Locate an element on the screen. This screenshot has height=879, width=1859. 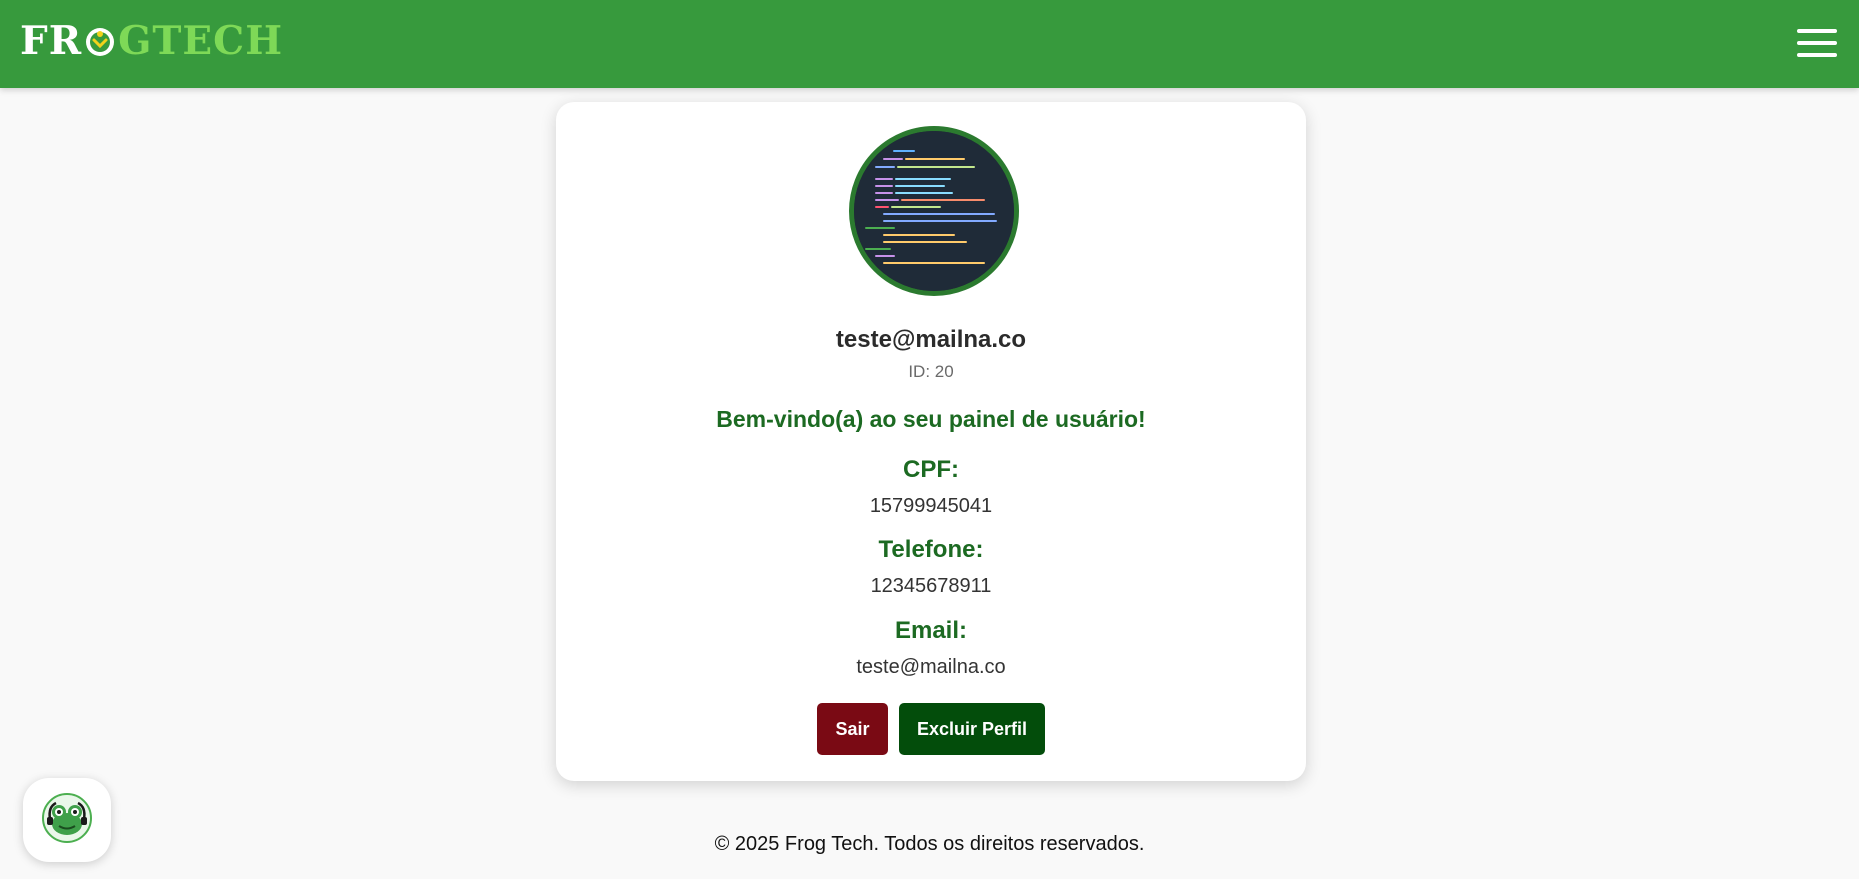
email-label: Email: is located at coordinates (931, 630).